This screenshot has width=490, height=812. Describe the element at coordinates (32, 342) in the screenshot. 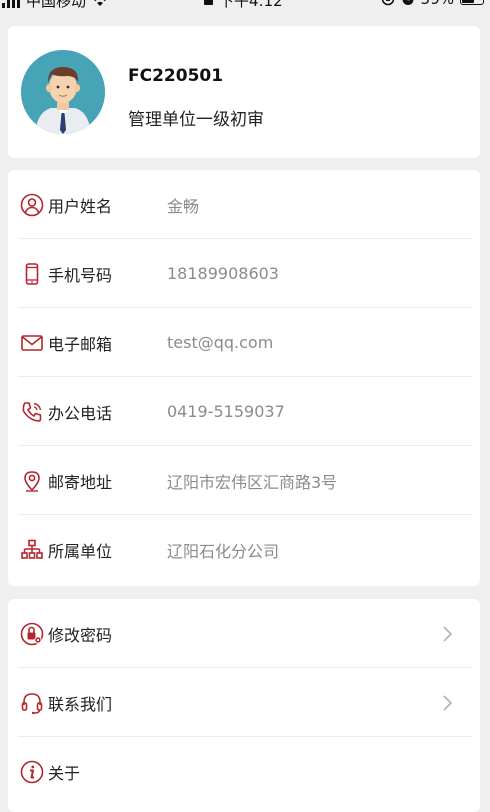

I see `mail-icon` at that location.